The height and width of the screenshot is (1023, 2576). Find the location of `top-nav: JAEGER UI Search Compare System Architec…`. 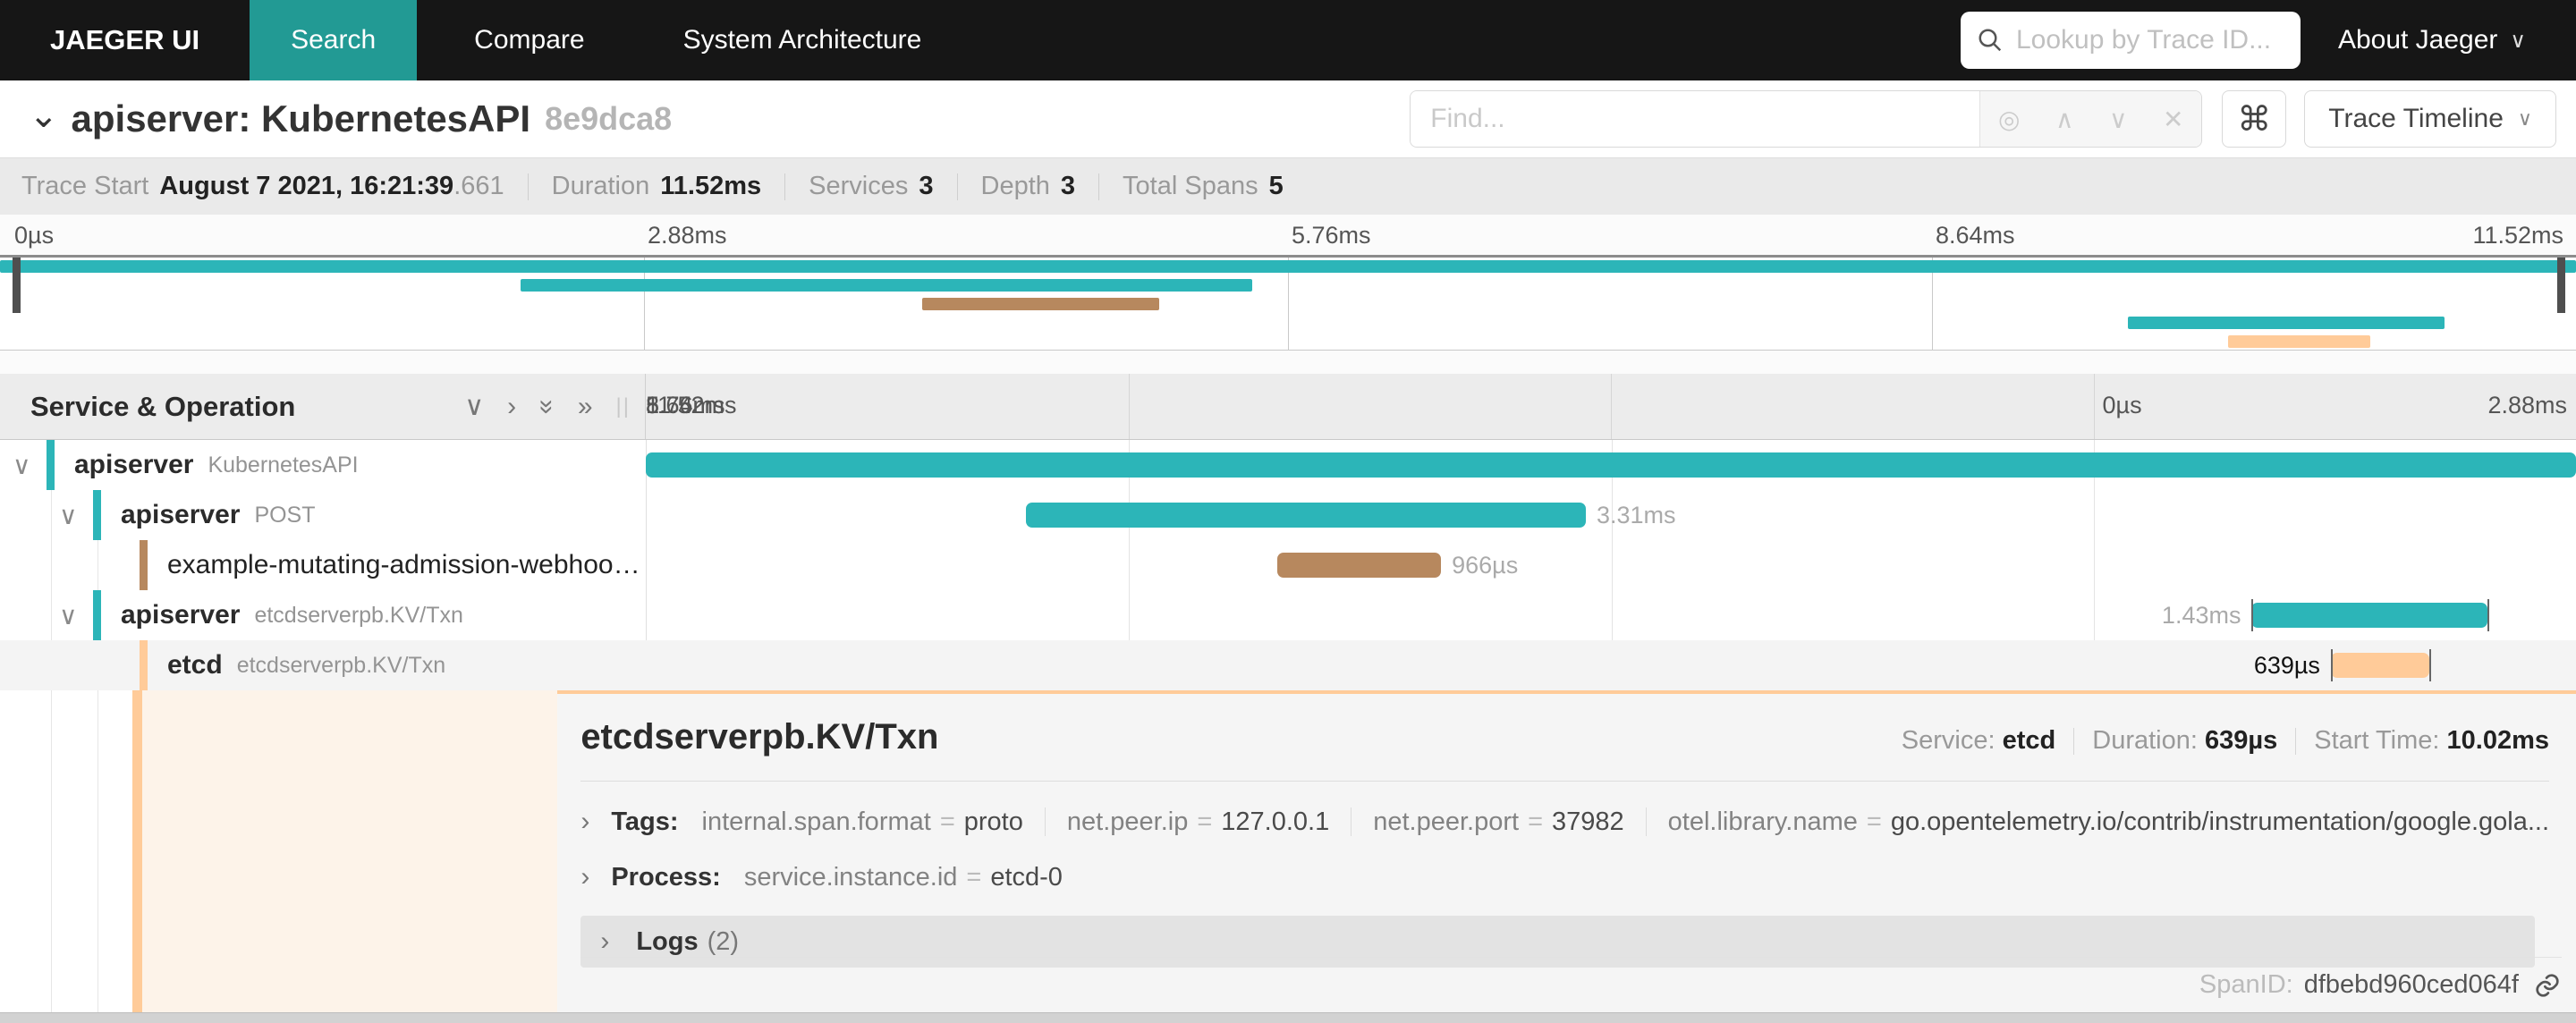

top-nav: JAEGER UI Search Compare System Architec… is located at coordinates (1288, 40).